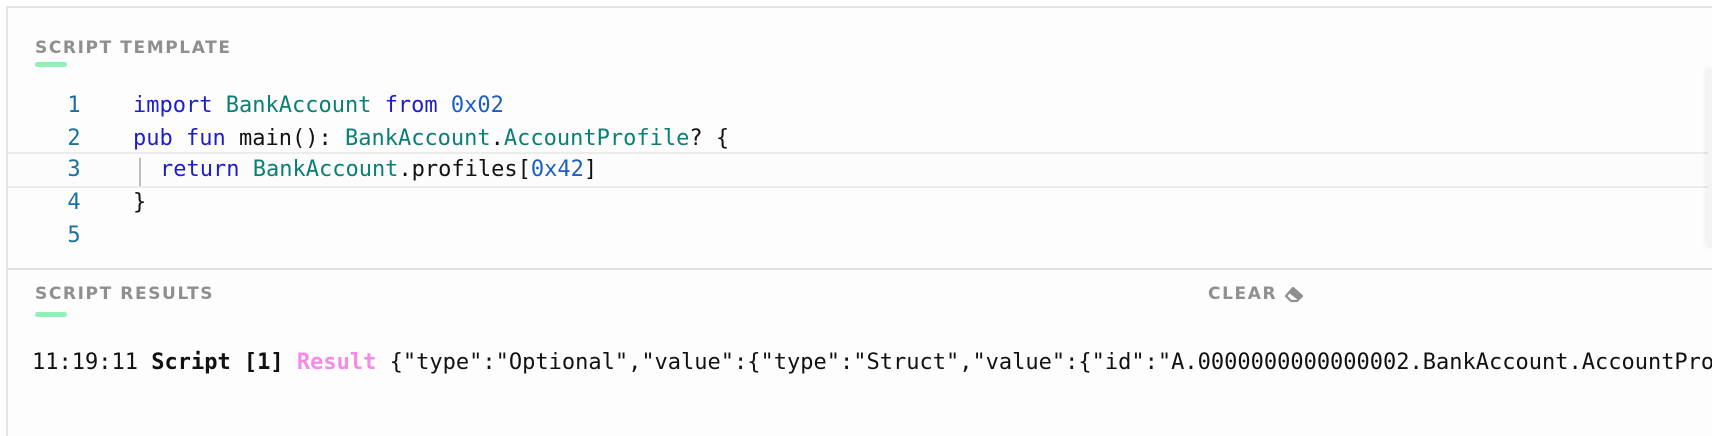  What do you see at coordinates (200, 169) in the screenshot?
I see `code-token: return` at bounding box center [200, 169].